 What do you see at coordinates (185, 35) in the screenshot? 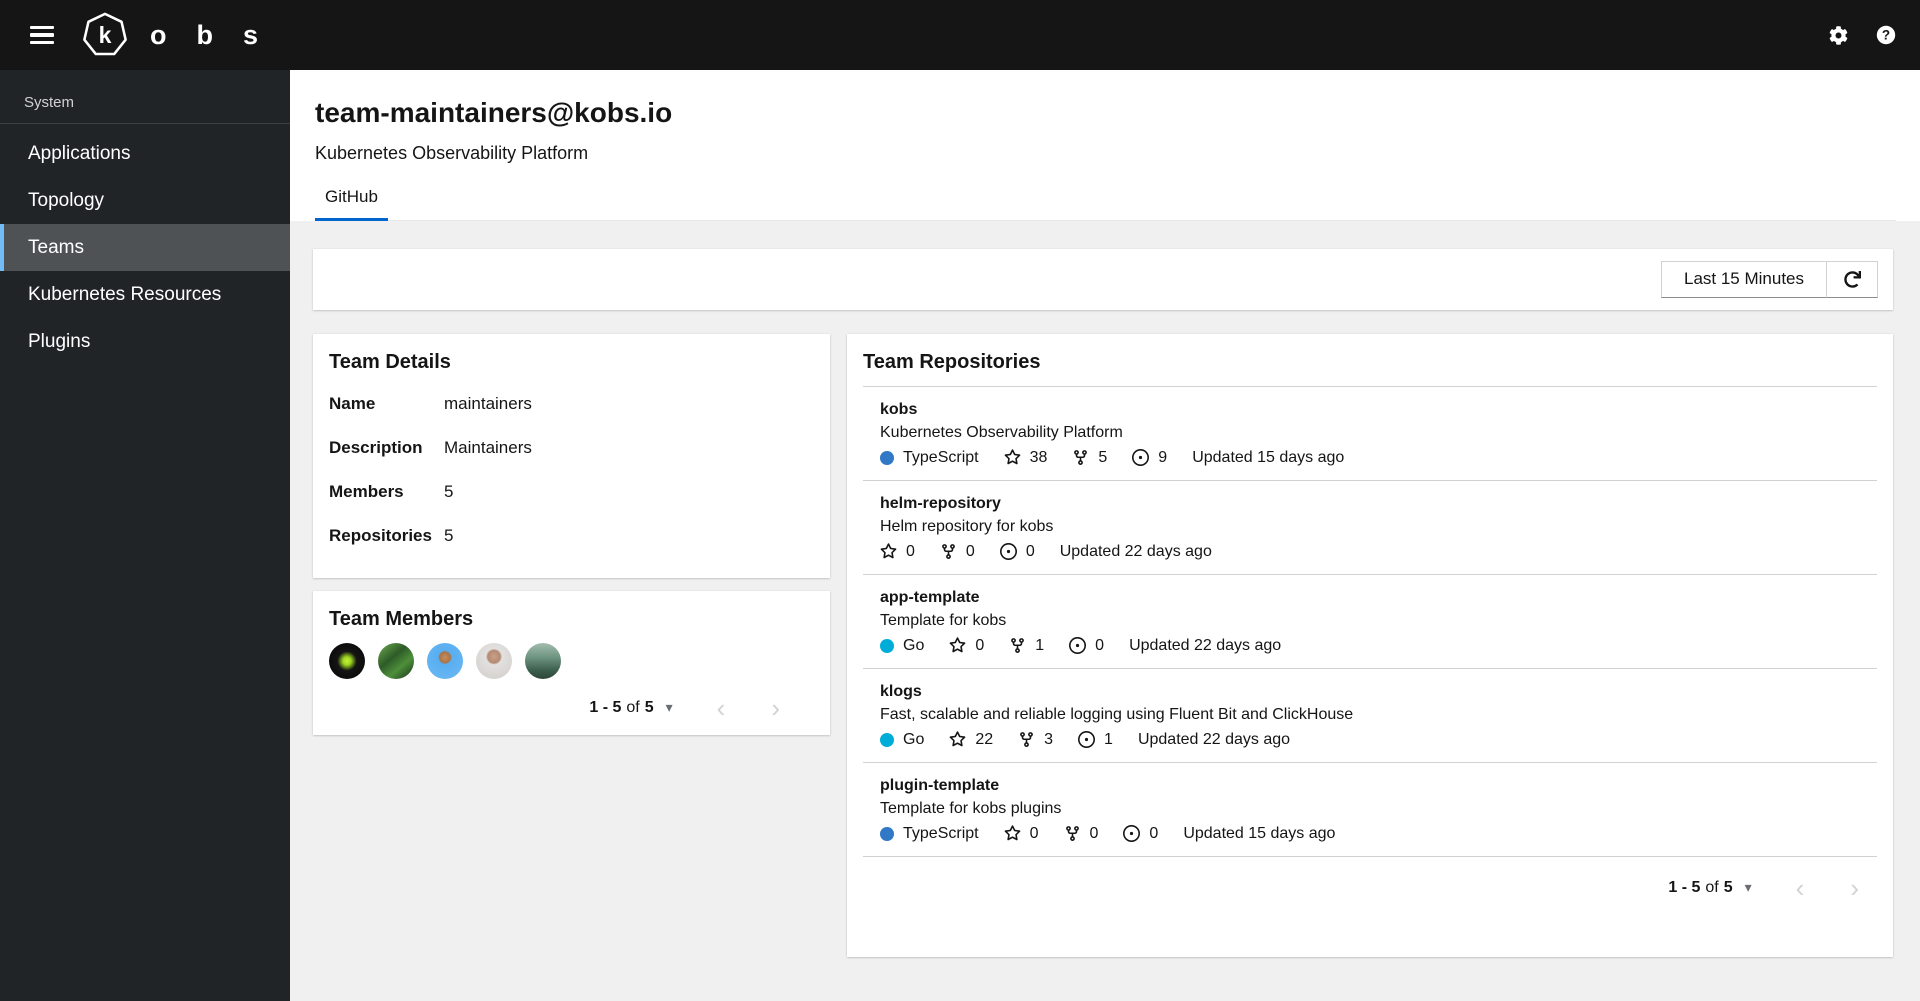
I see `kobs-logo: k obs` at bounding box center [185, 35].